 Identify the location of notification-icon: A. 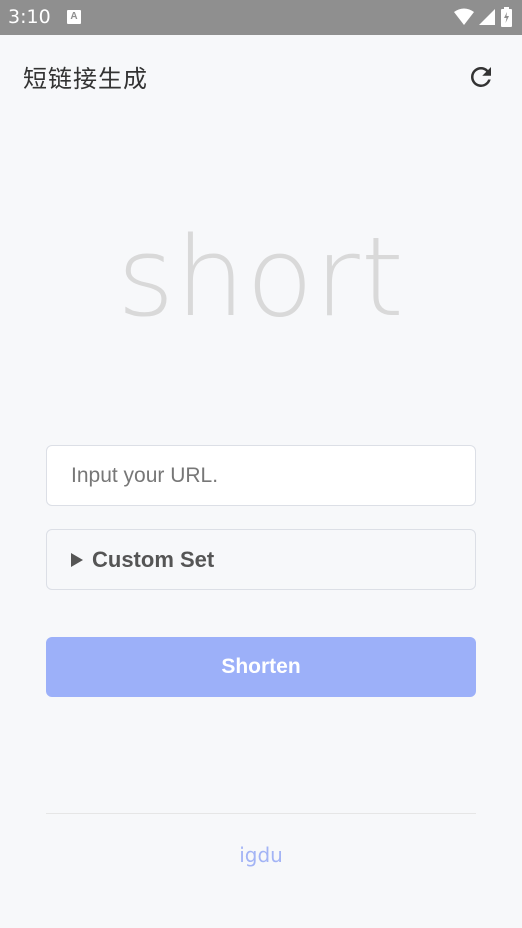
(74, 17).